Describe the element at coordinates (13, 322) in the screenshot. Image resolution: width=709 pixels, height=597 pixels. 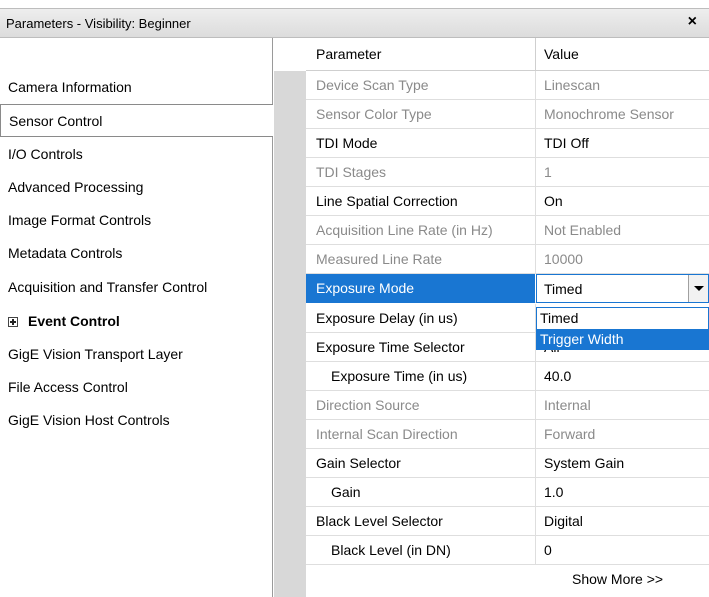
I see `expand-icon` at that location.